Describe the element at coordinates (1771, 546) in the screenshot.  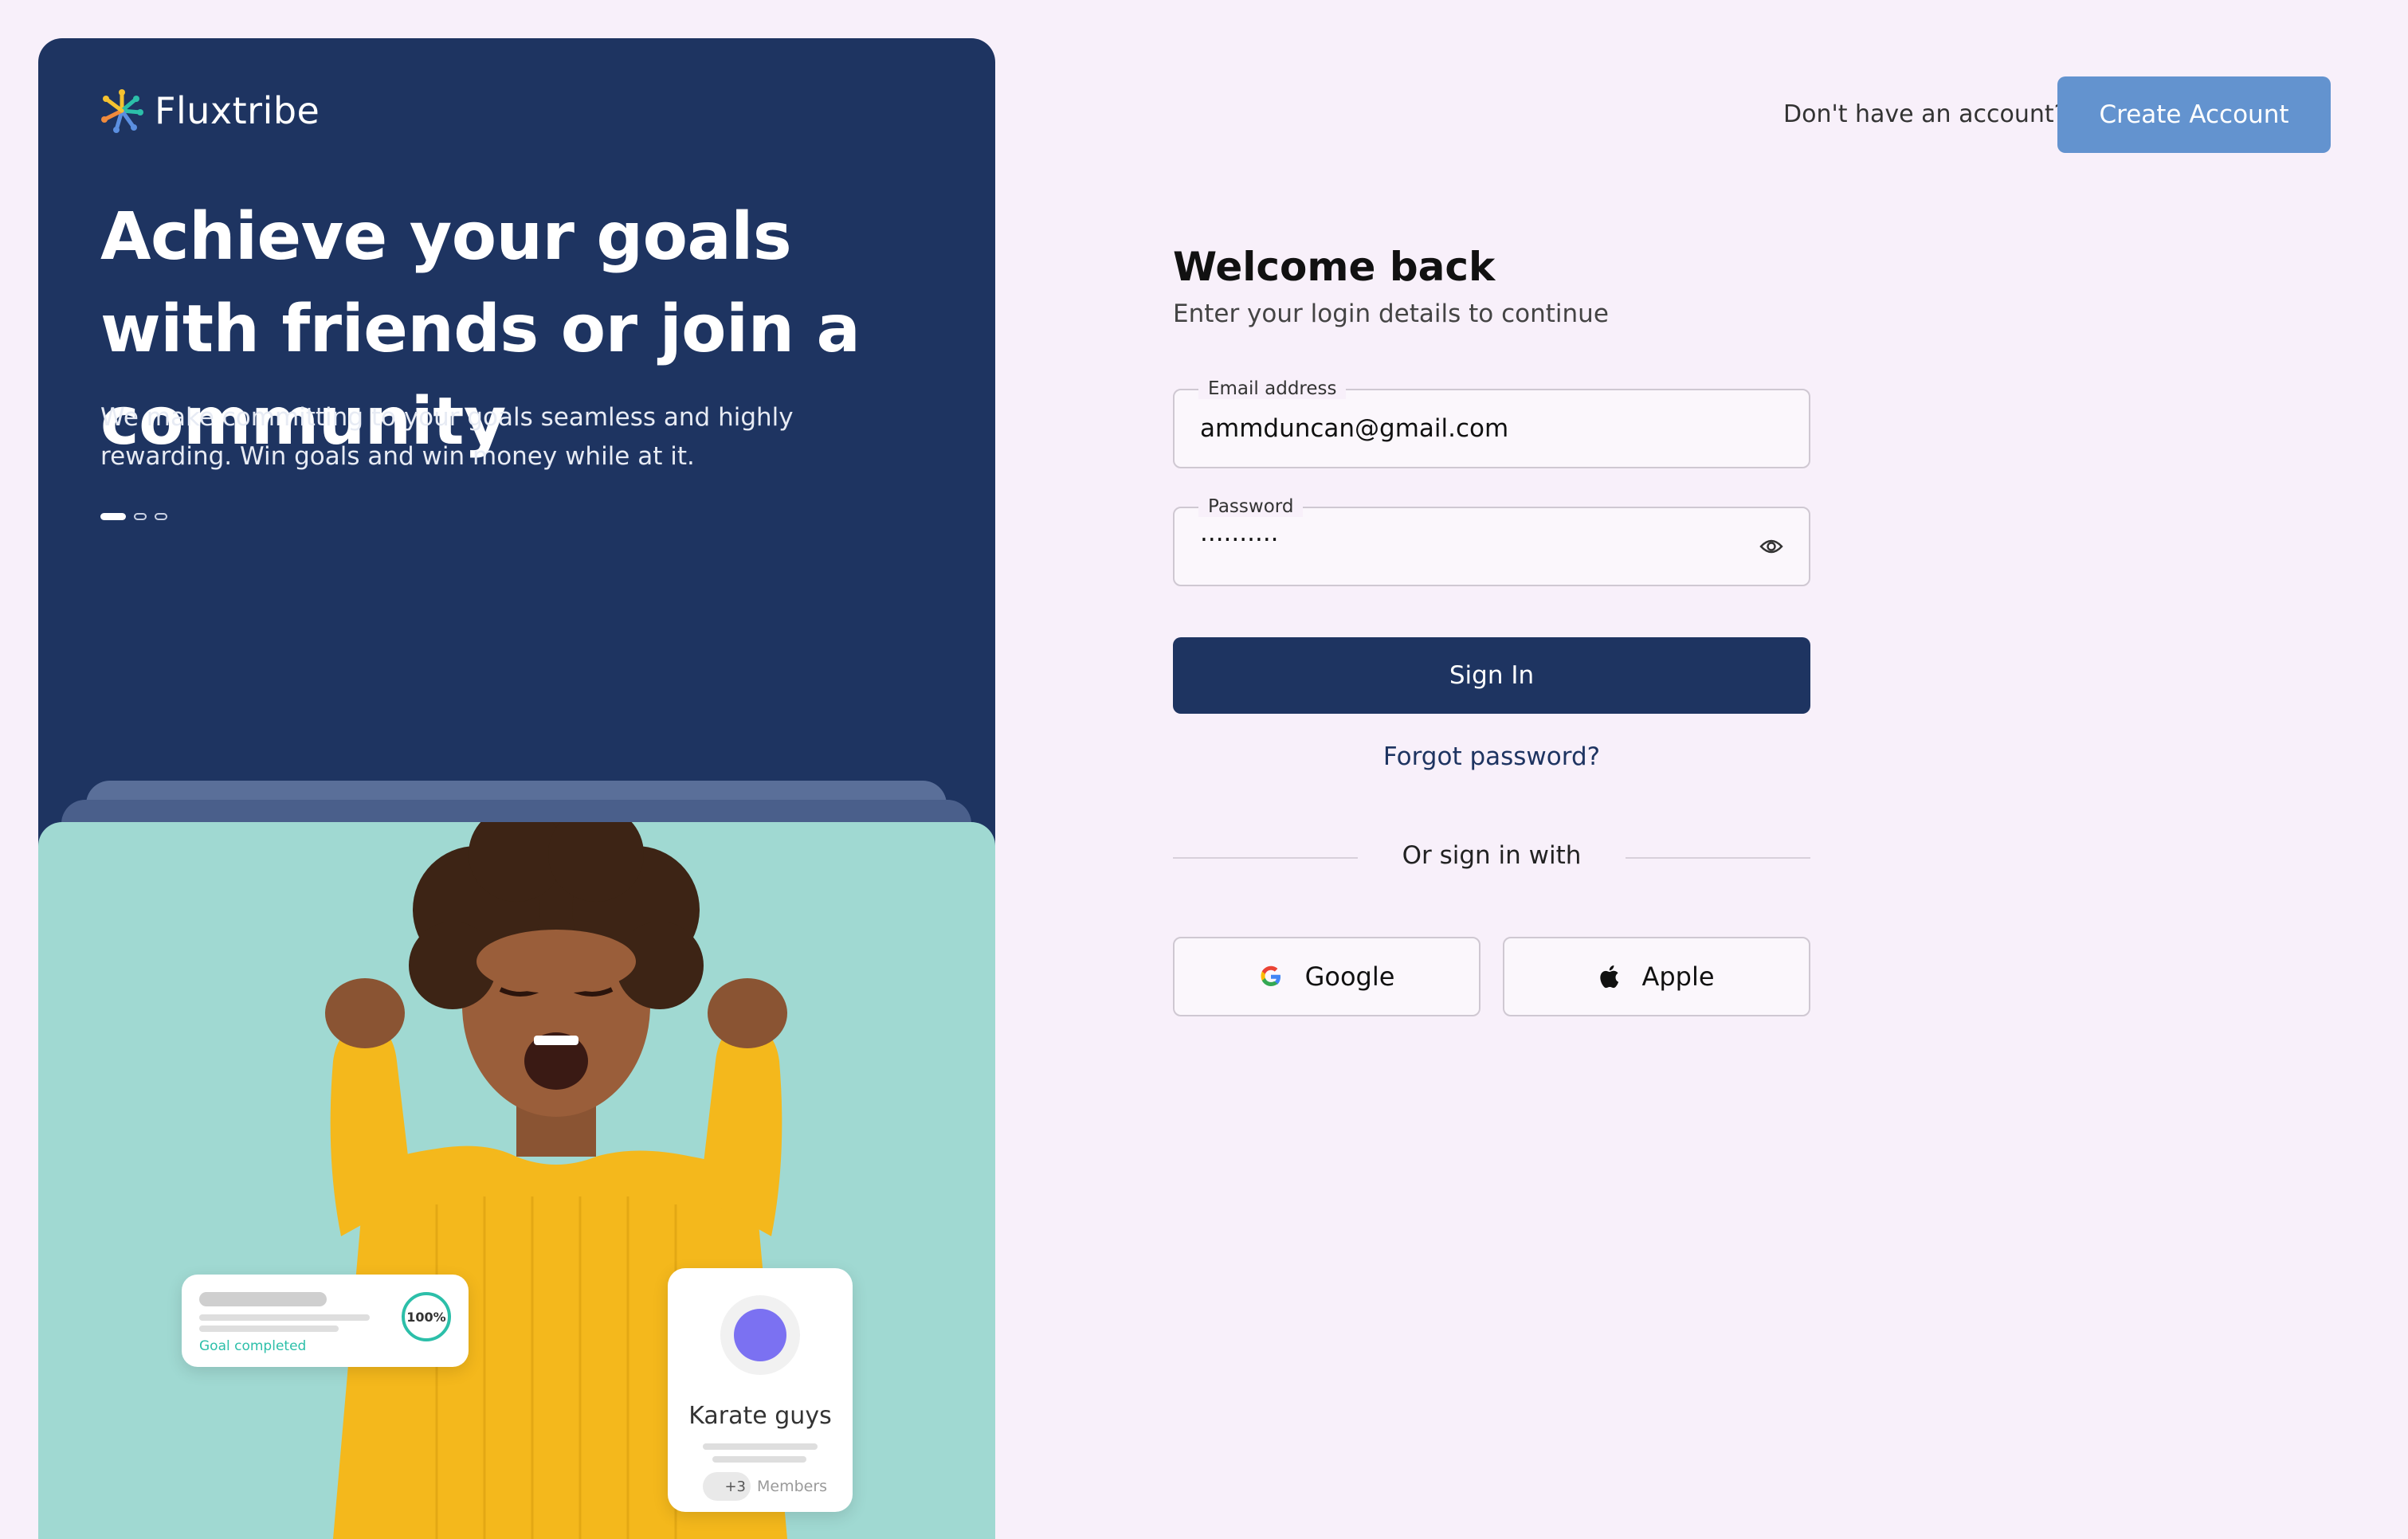
I see `eye-icon` at that location.